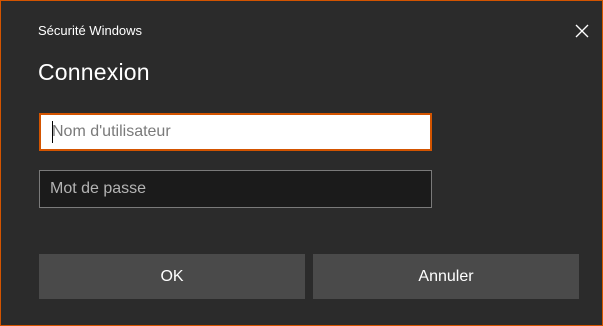  Describe the element at coordinates (446, 276) in the screenshot. I see `cancel-button: Annuler` at that location.